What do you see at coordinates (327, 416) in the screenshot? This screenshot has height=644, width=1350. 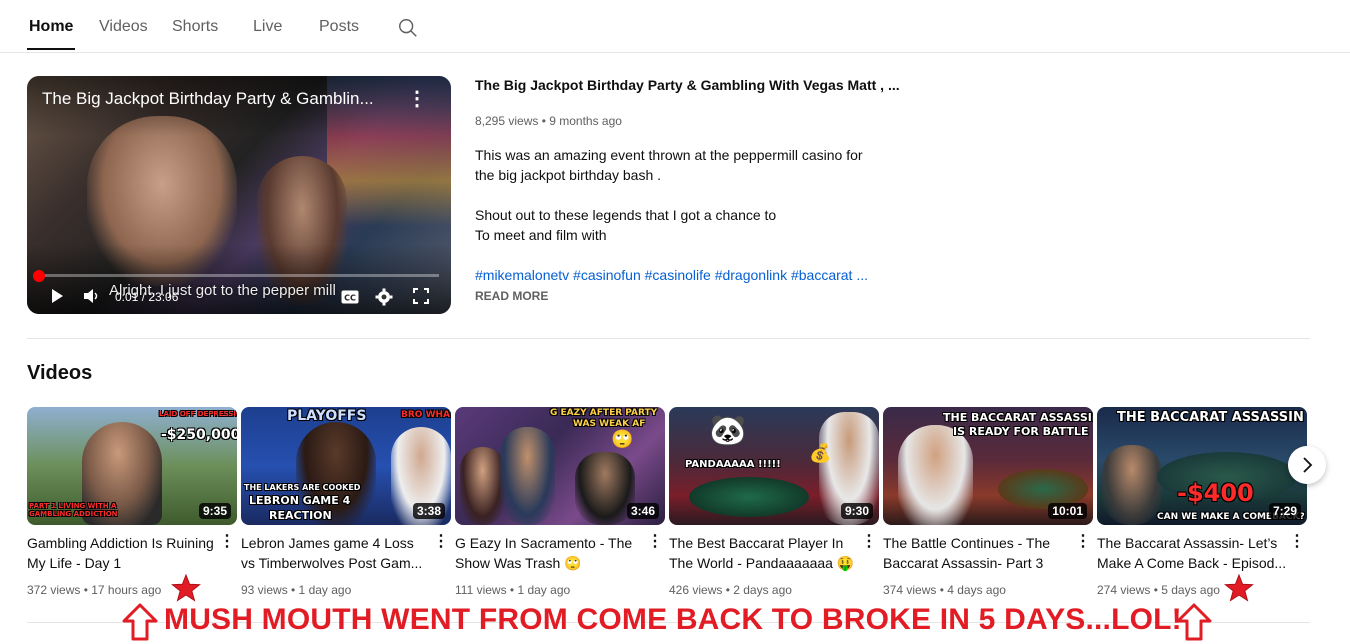 I see `thumbnail-text: PLAYOFFS` at bounding box center [327, 416].